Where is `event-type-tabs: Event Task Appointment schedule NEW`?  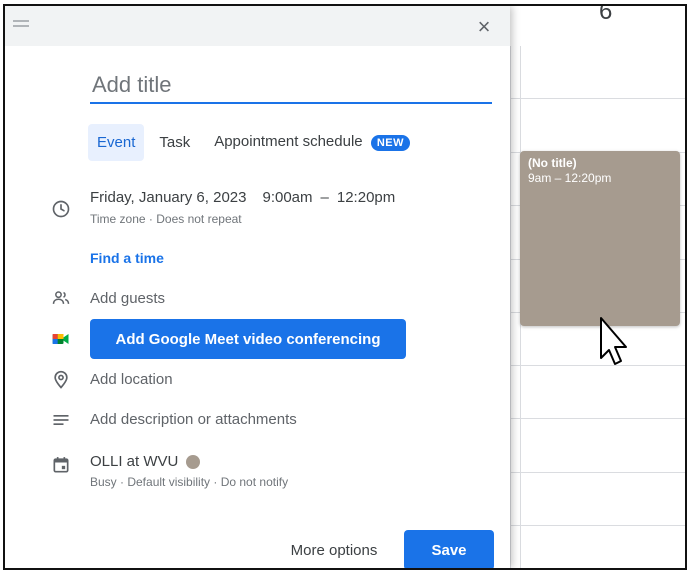
event-type-tabs: Event Task Appointment schedule NEW is located at coordinates (256, 142).